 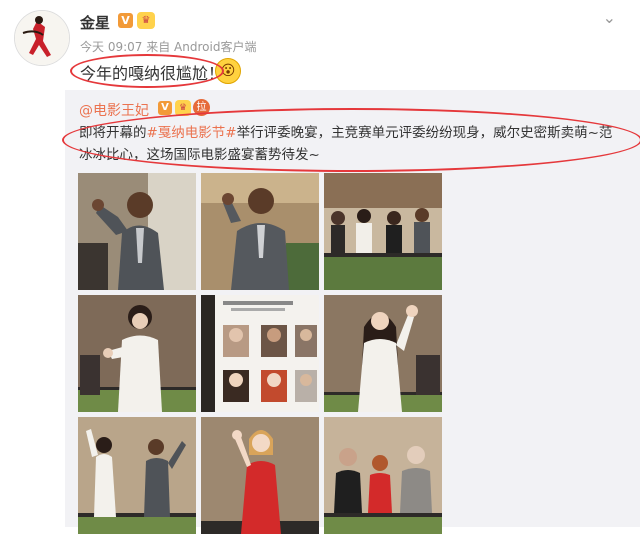 What do you see at coordinates (42, 38) in the screenshot?
I see `user-avatar` at bounding box center [42, 38].